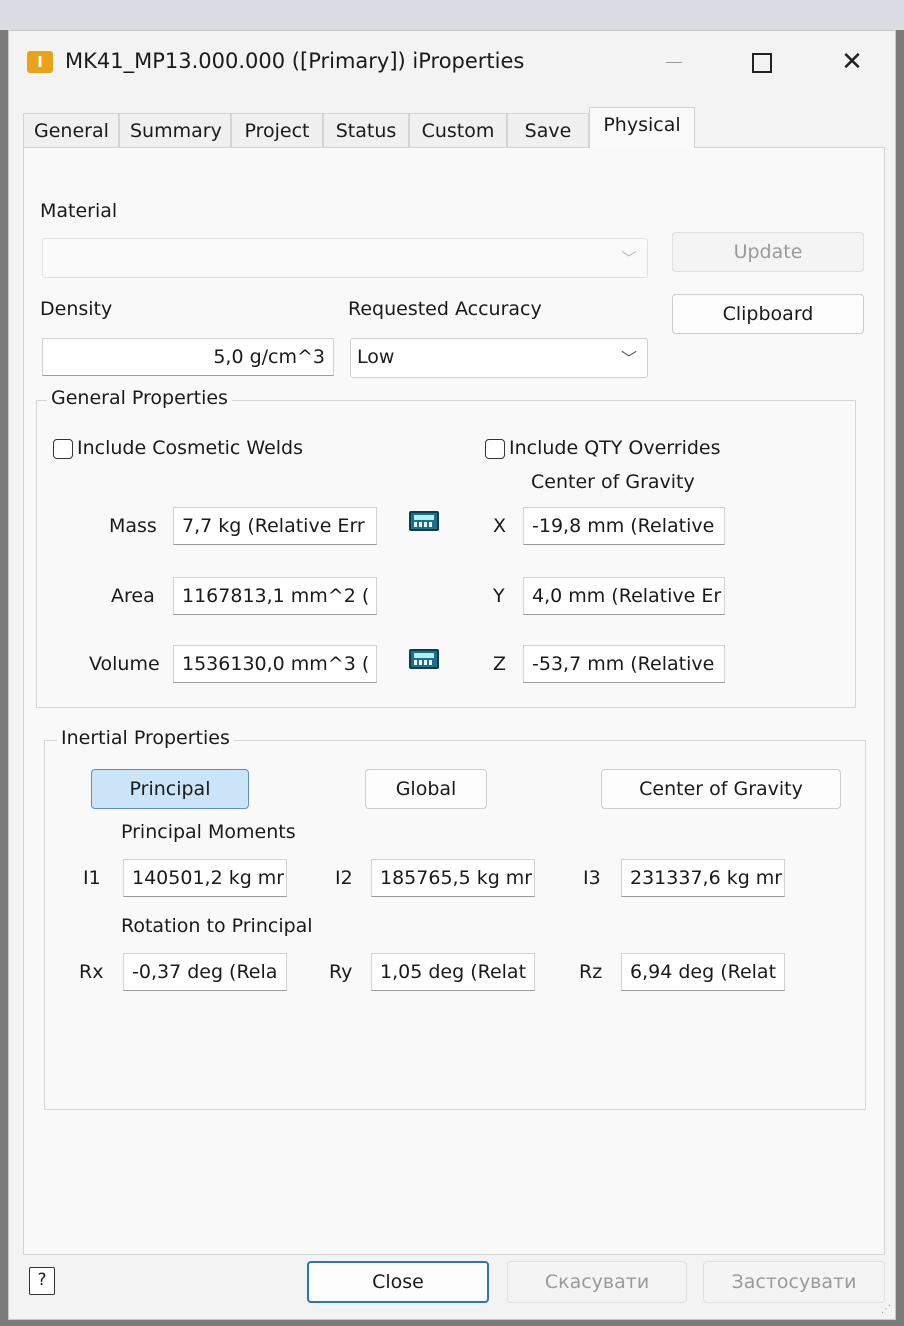  What do you see at coordinates (91, 972) in the screenshot?
I see `rx-label: Rx` at bounding box center [91, 972].